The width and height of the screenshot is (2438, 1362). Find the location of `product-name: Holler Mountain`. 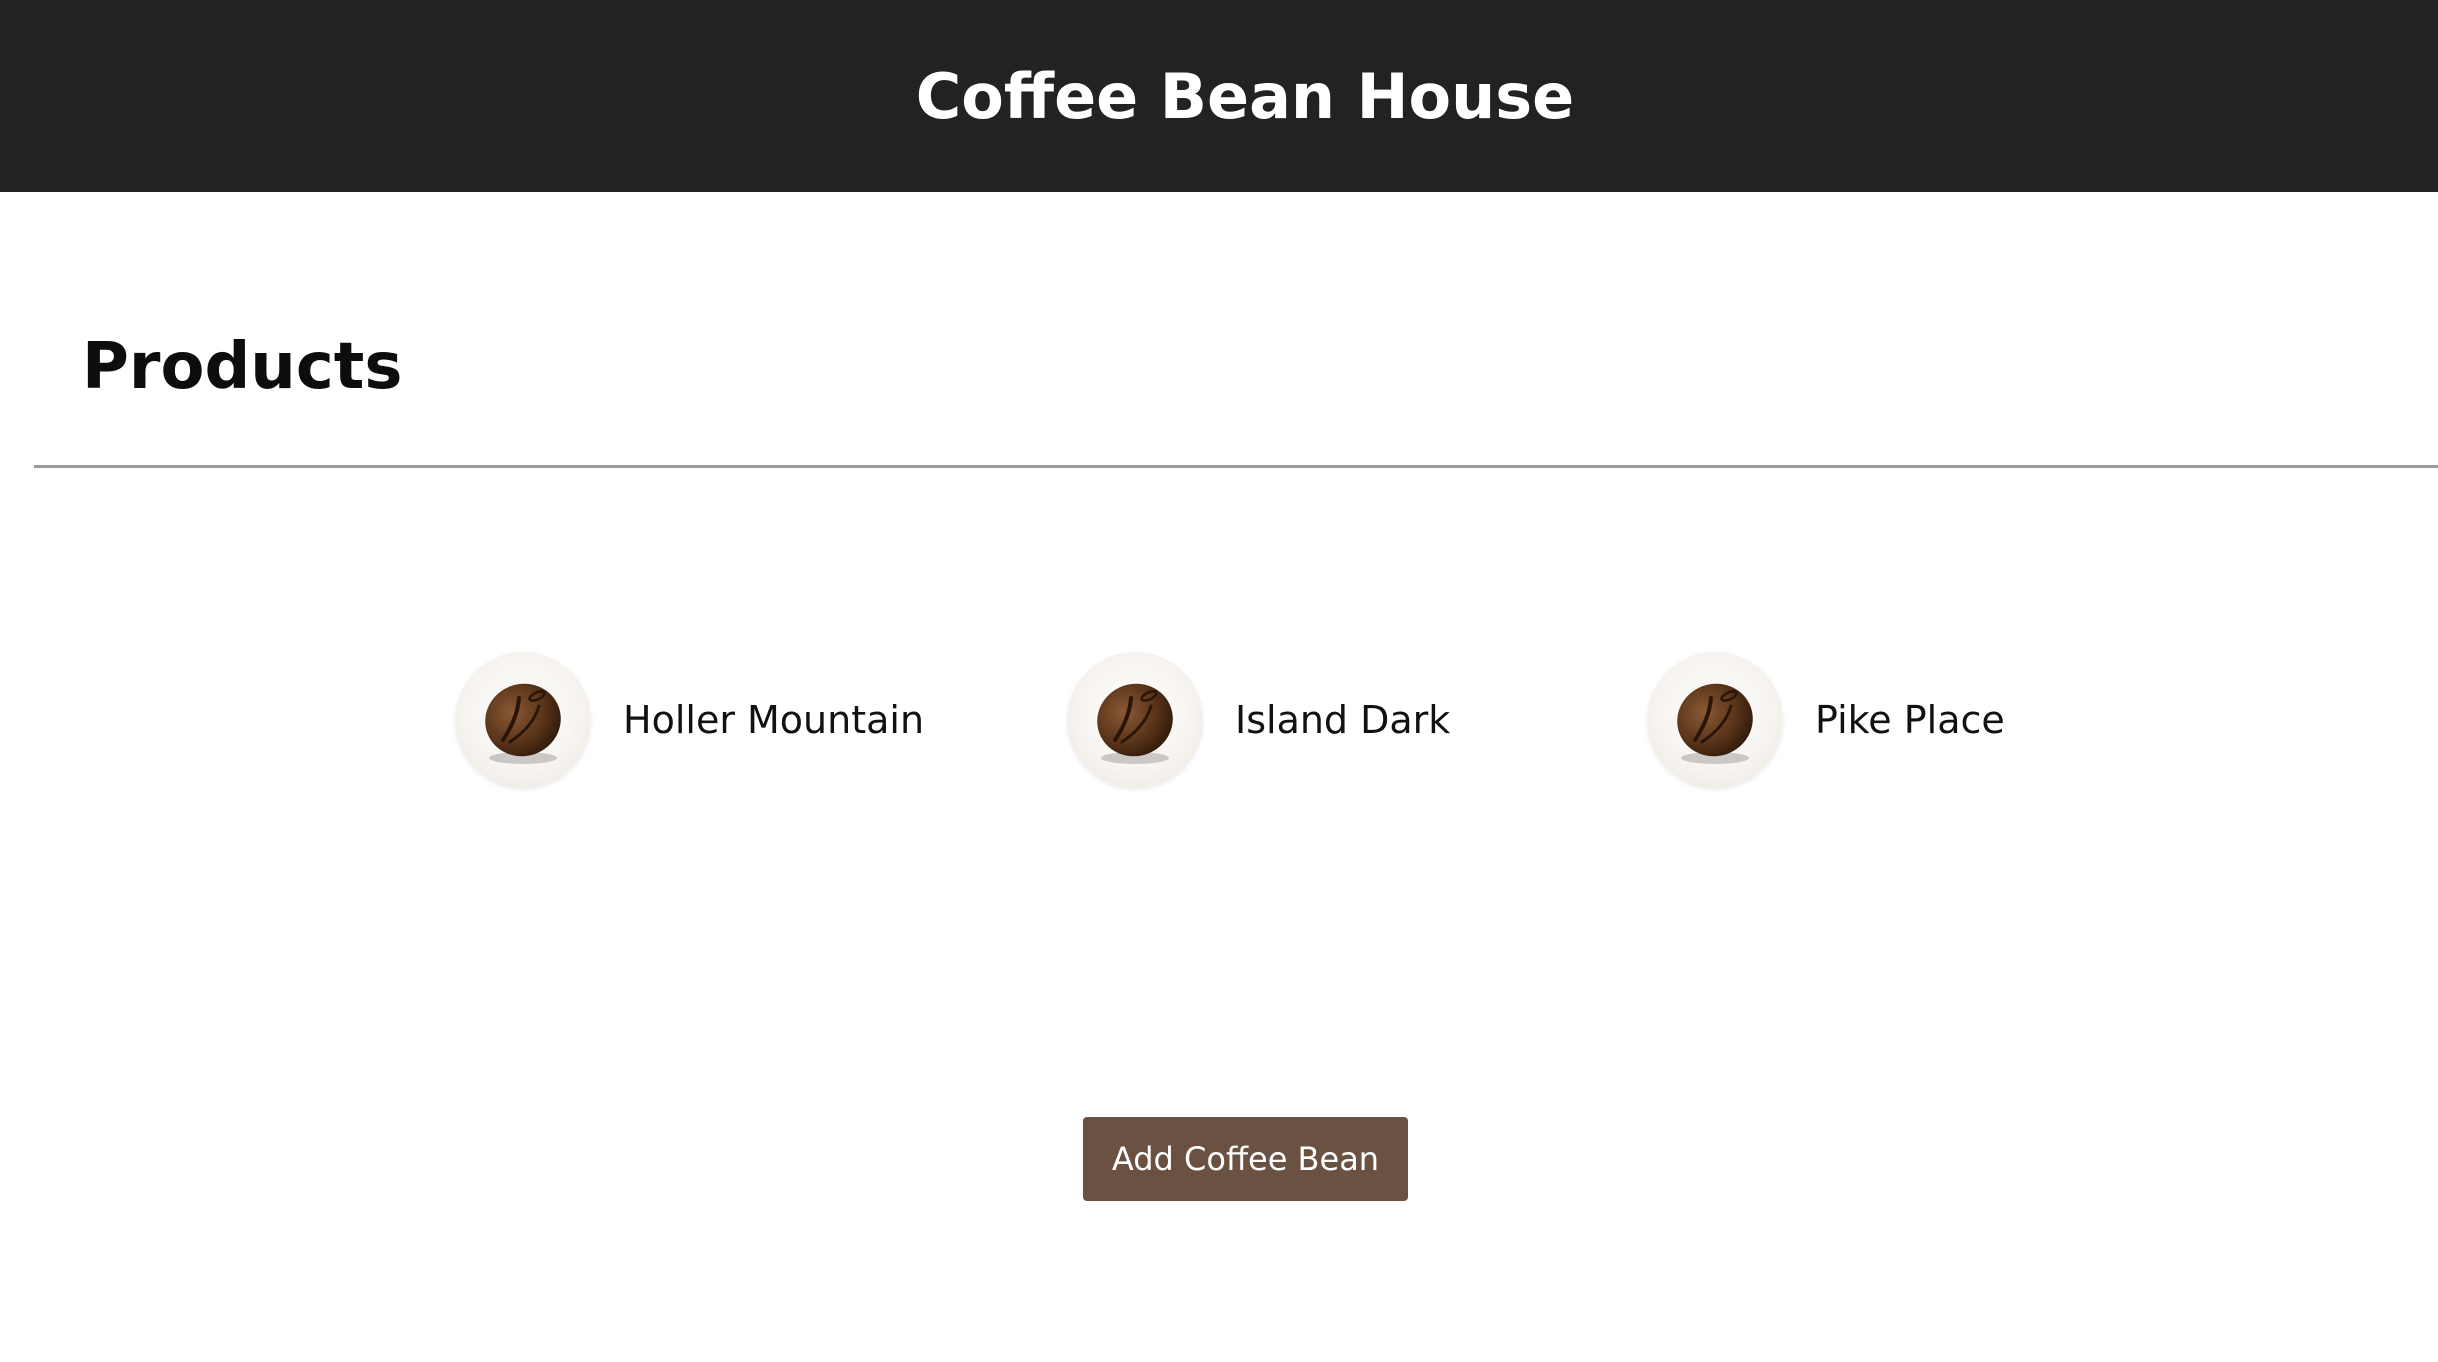

product-name: Holler Mountain is located at coordinates (774, 720).